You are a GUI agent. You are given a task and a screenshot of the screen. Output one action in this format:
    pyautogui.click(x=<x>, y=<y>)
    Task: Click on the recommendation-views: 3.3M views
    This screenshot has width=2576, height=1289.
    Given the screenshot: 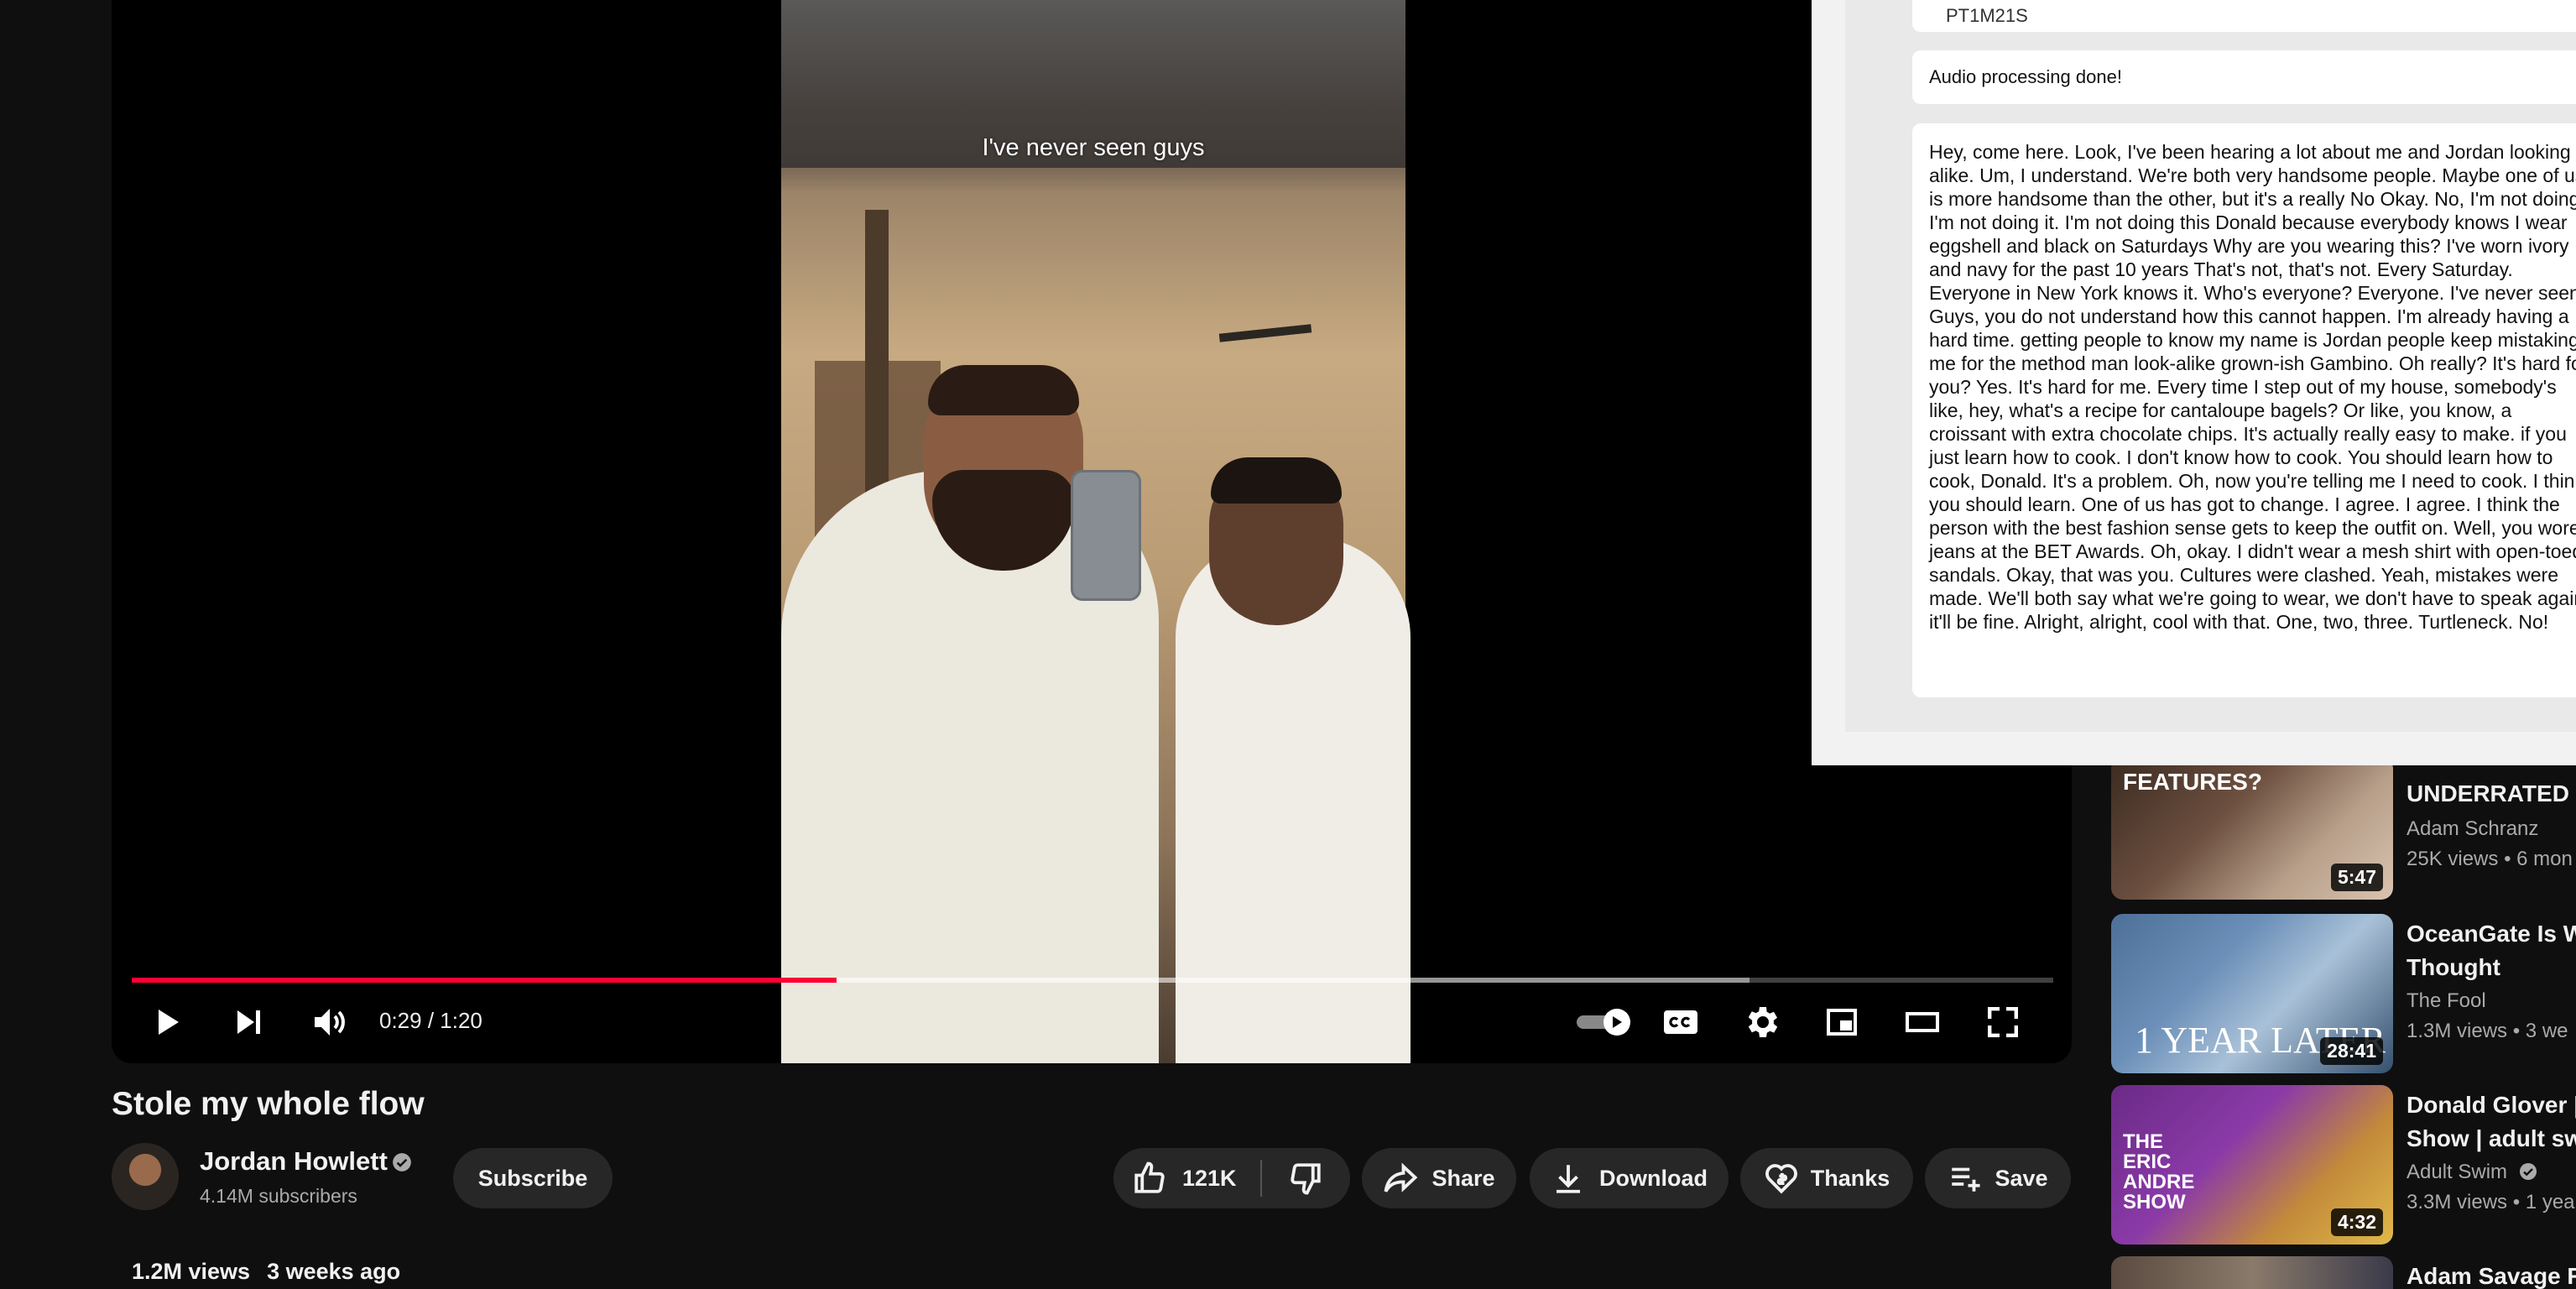 What is the action you would take?
    pyautogui.click(x=2457, y=1202)
    